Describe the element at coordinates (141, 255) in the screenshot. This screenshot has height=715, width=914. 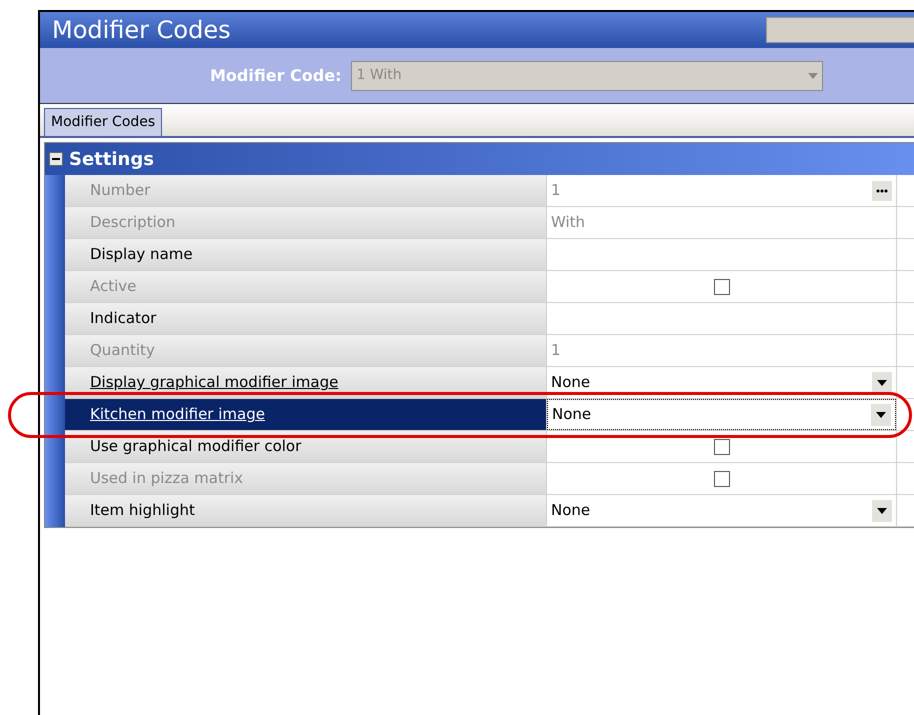
I see `property-label: Display name` at that location.